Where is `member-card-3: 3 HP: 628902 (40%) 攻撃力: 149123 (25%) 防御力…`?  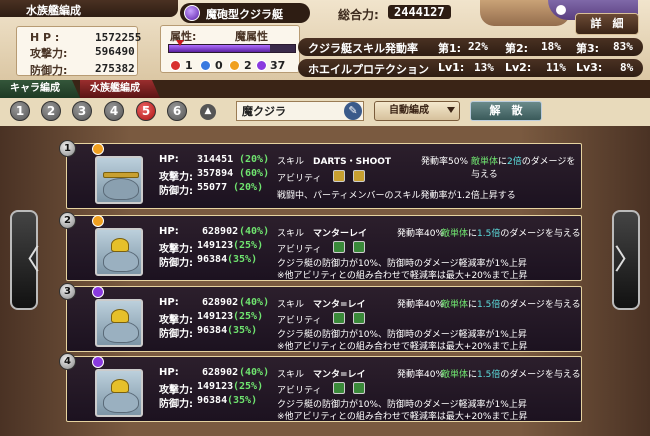
member-card-3: 3 HP: 628902 (40%) 攻撃力: 149123 (25%) 防御力… is located at coordinates (320, 317).